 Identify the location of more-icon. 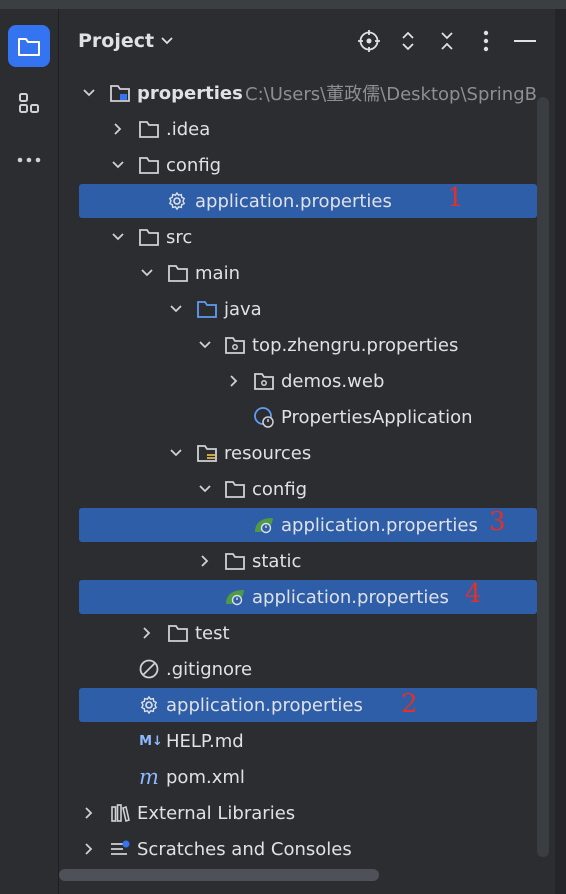
(29, 160).